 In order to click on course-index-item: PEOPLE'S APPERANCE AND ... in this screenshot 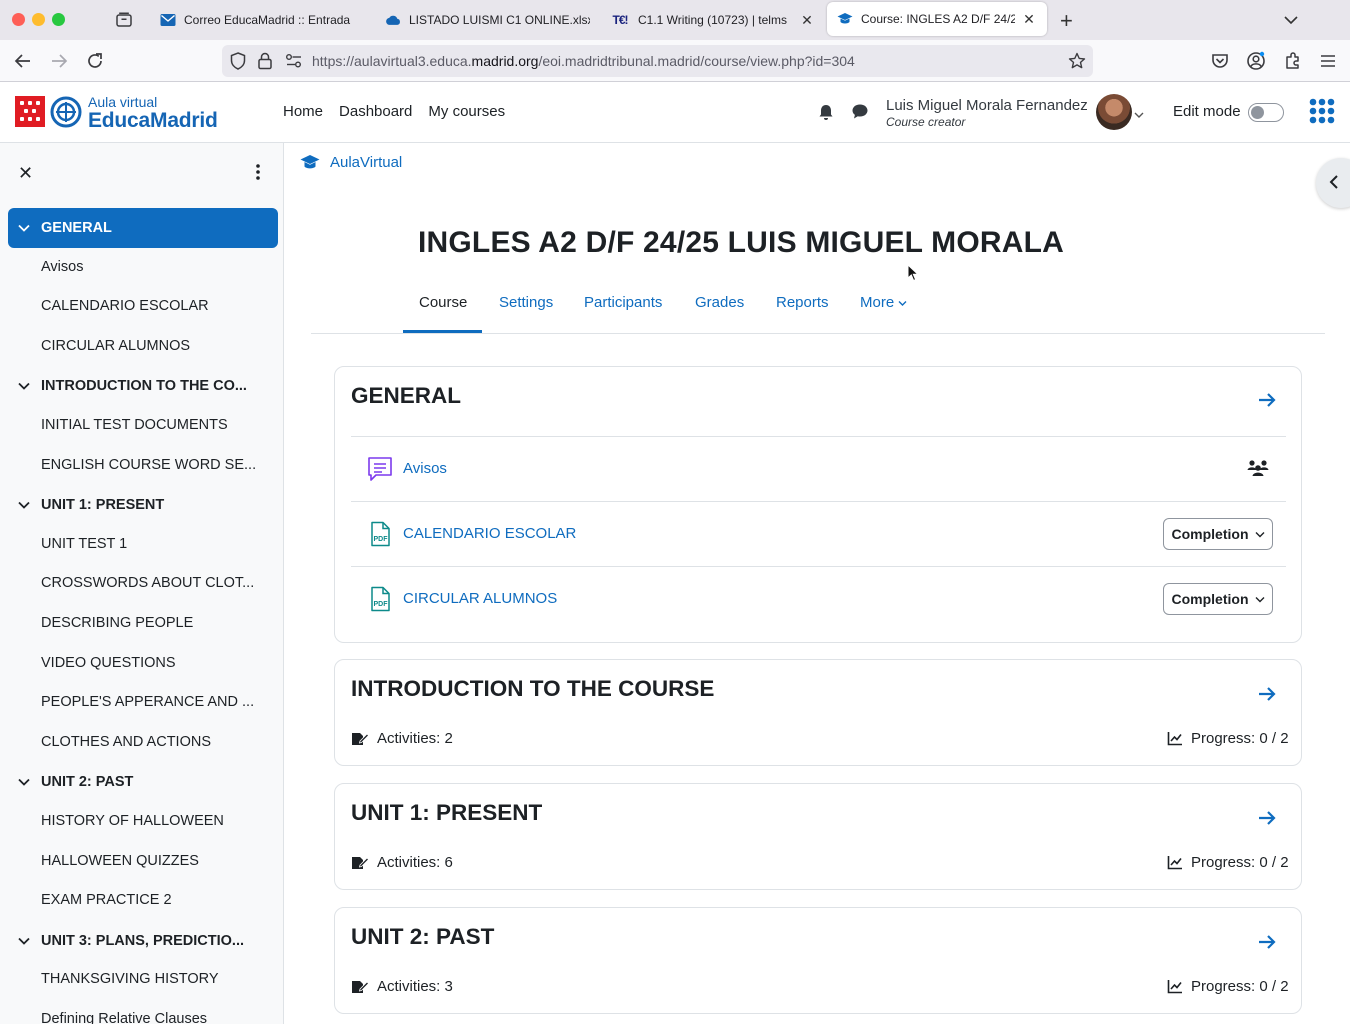, I will do `click(151, 702)`.